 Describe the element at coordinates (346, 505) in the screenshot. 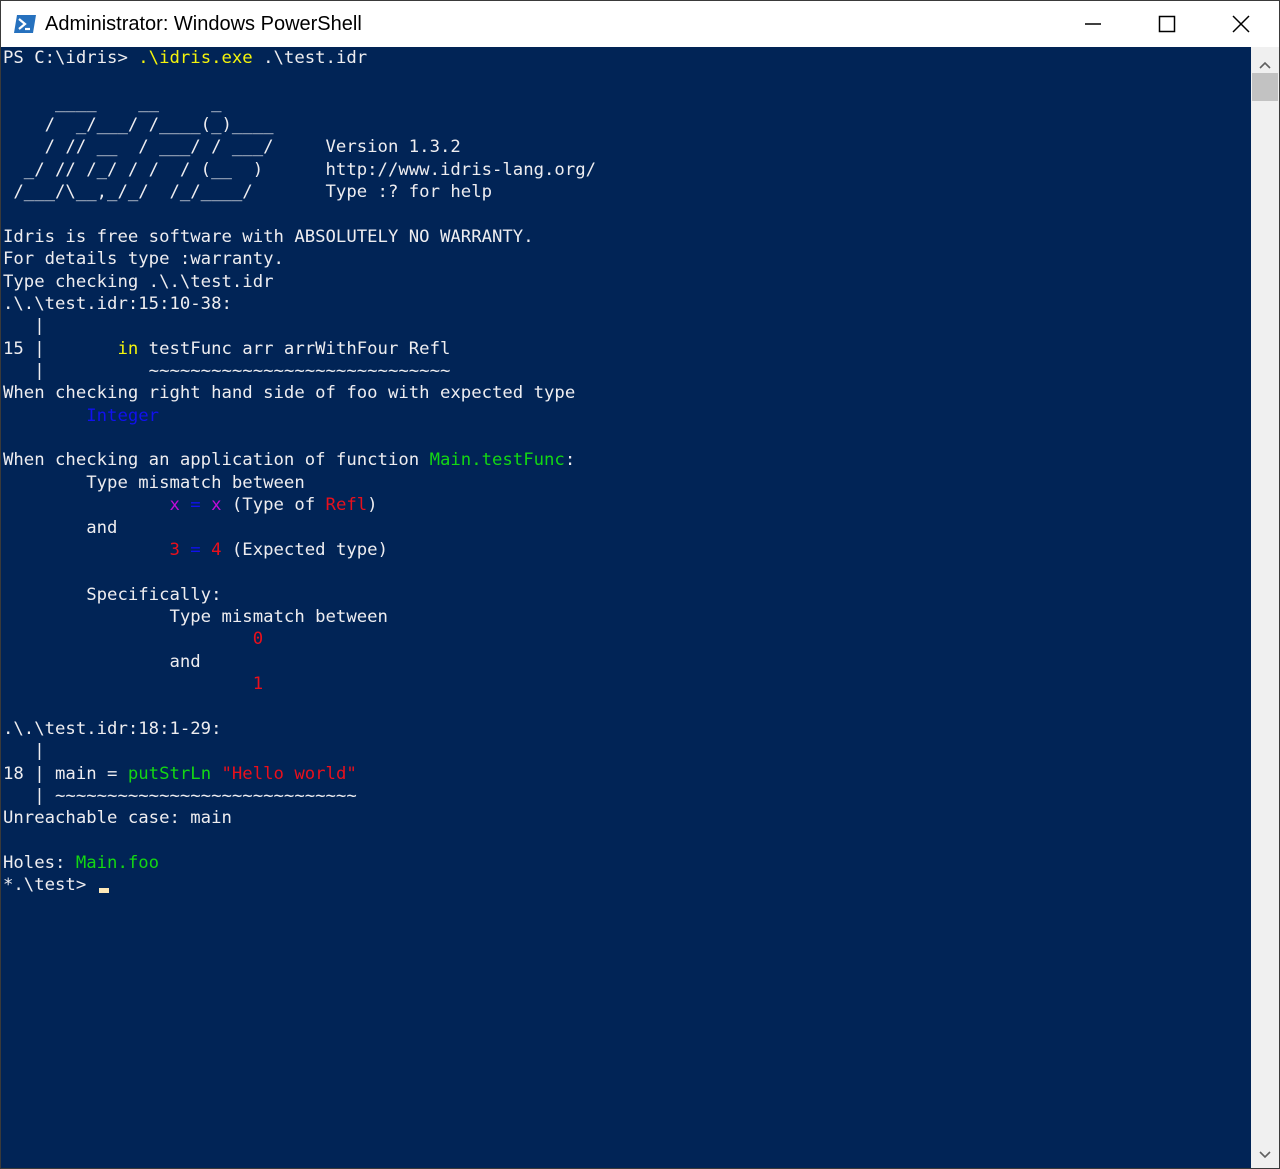

I see `console-text: Refl` at that location.